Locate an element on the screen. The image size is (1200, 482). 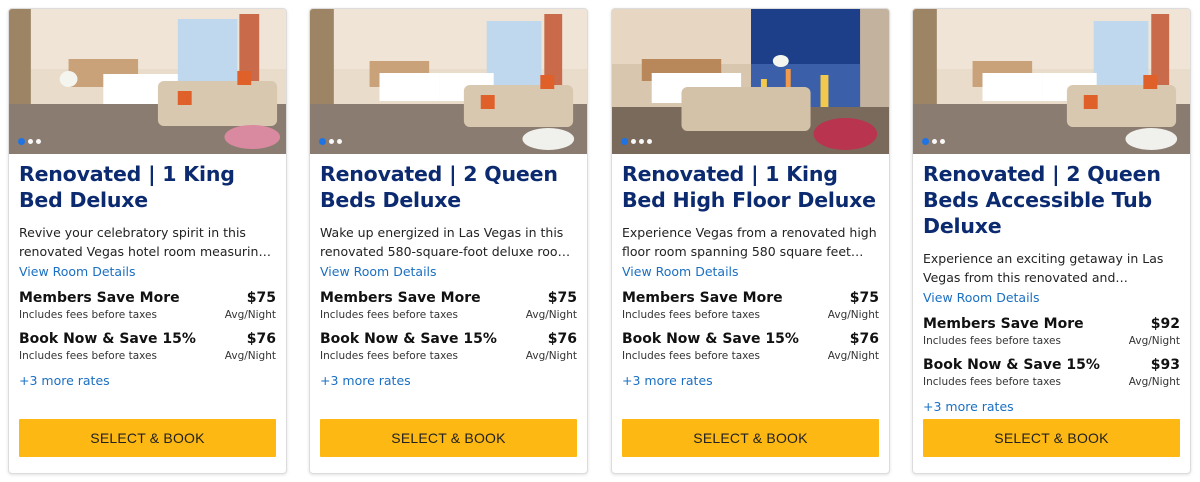
room-title: Renovated | 2 Queen Beds Deluxe is located at coordinates (439, 187).